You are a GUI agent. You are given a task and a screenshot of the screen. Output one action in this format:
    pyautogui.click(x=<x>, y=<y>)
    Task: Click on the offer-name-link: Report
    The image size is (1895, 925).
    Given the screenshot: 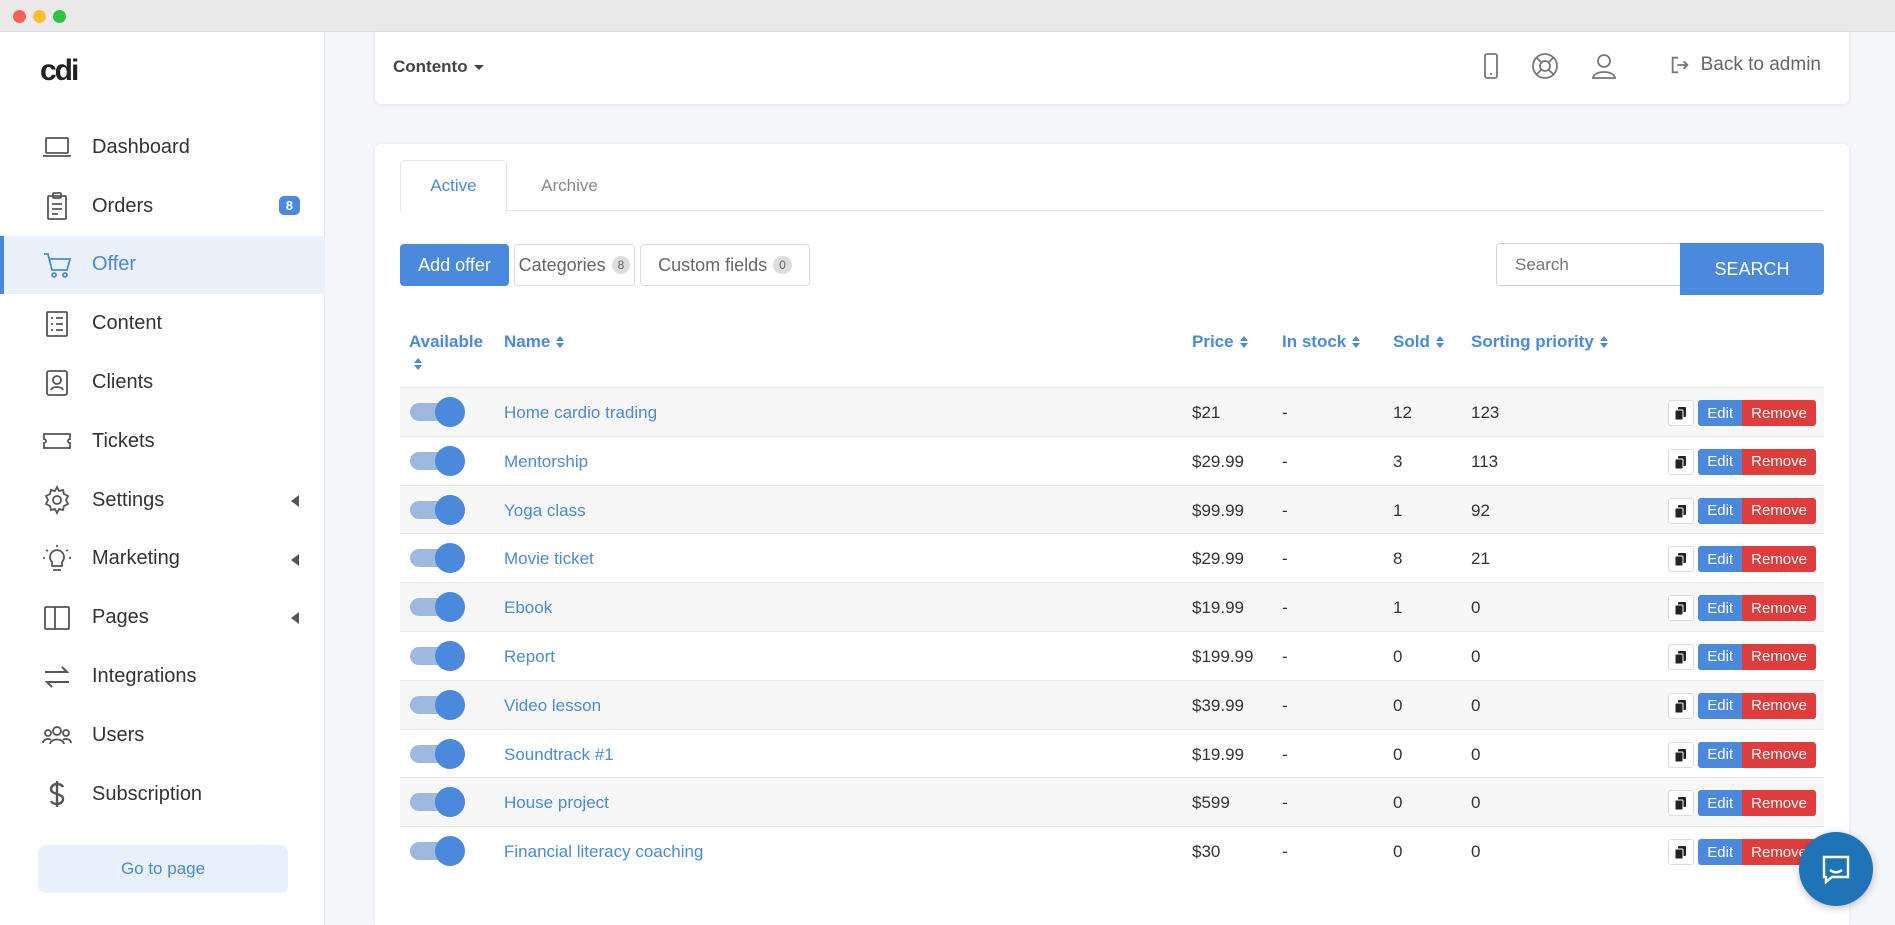 What is the action you would take?
    pyautogui.click(x=529, y=657)
    